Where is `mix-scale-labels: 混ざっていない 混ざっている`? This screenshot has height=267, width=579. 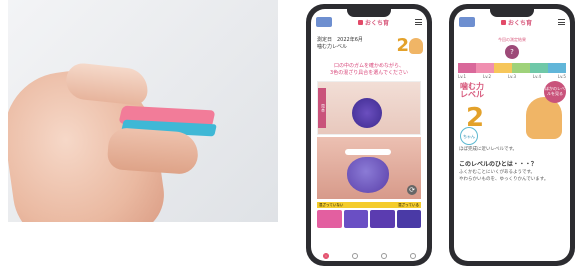 mix-scale-labels: 混ざっていない 混ざっている is located at coordinates (369, 205).